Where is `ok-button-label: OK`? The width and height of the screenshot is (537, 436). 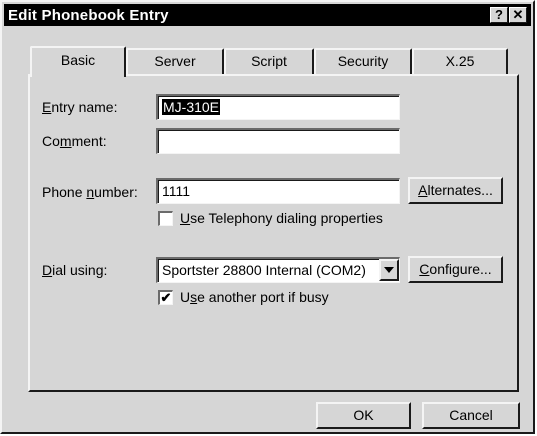
ok-button-label: OK is located at coordinates (363, 415).